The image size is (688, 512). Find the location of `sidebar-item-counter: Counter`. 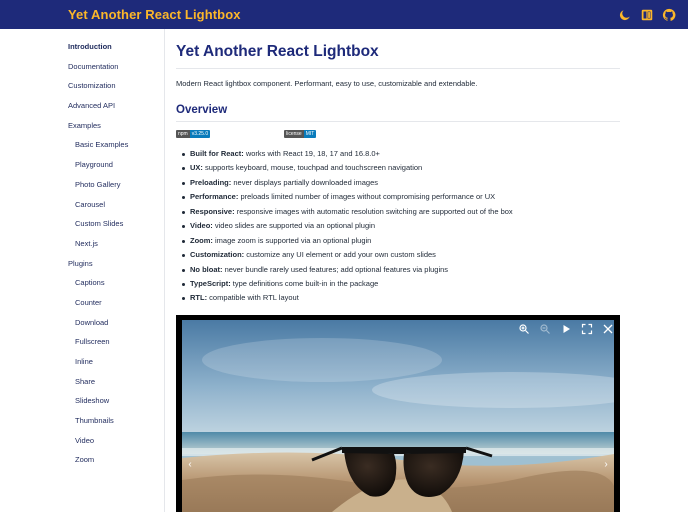

sidebar-item-counter: Counter is located at coordinates (82, 303).